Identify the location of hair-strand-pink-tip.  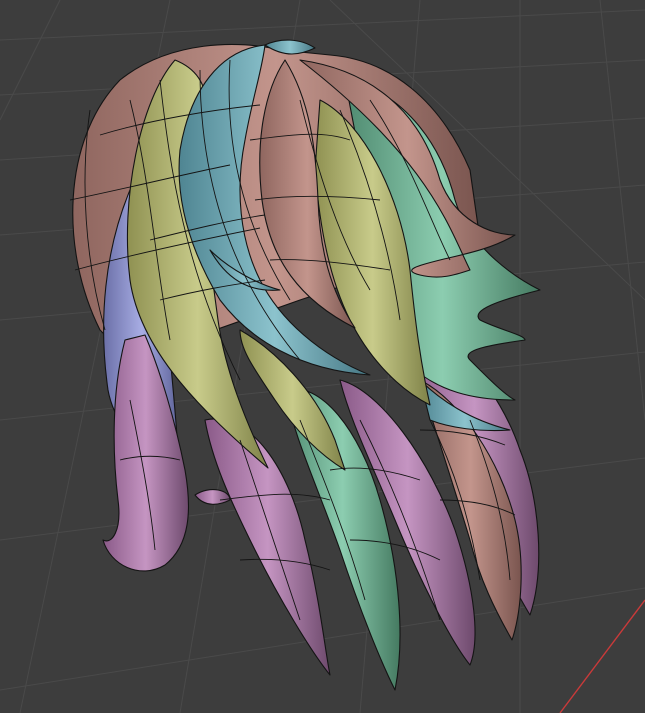
(212, 497).